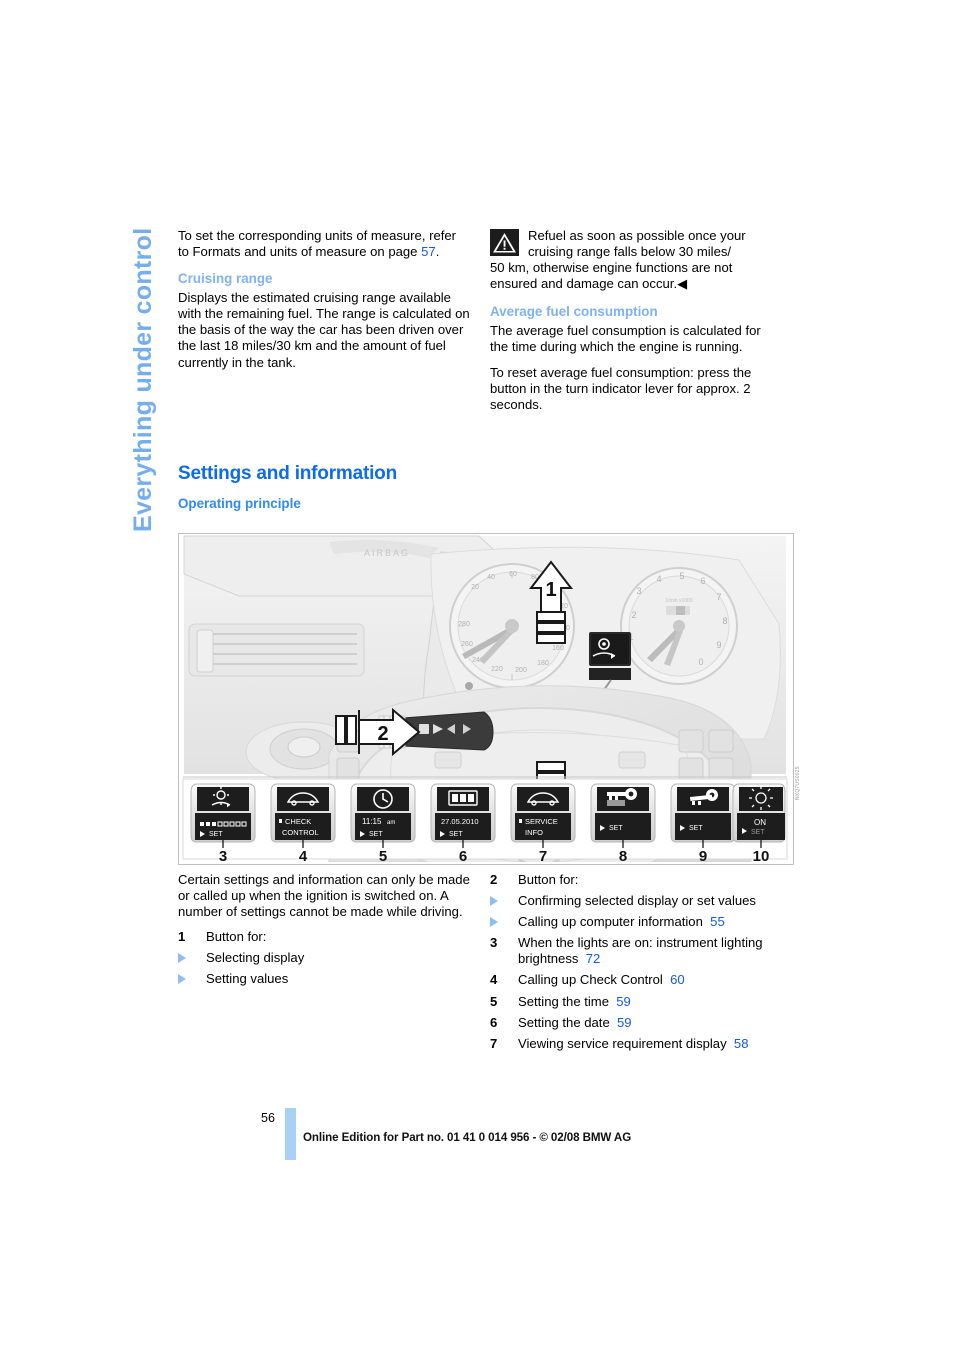 This screenshot has height=1350, width=954. I want to click on sub-item: Calling up computer information 55, so click(640, 922).